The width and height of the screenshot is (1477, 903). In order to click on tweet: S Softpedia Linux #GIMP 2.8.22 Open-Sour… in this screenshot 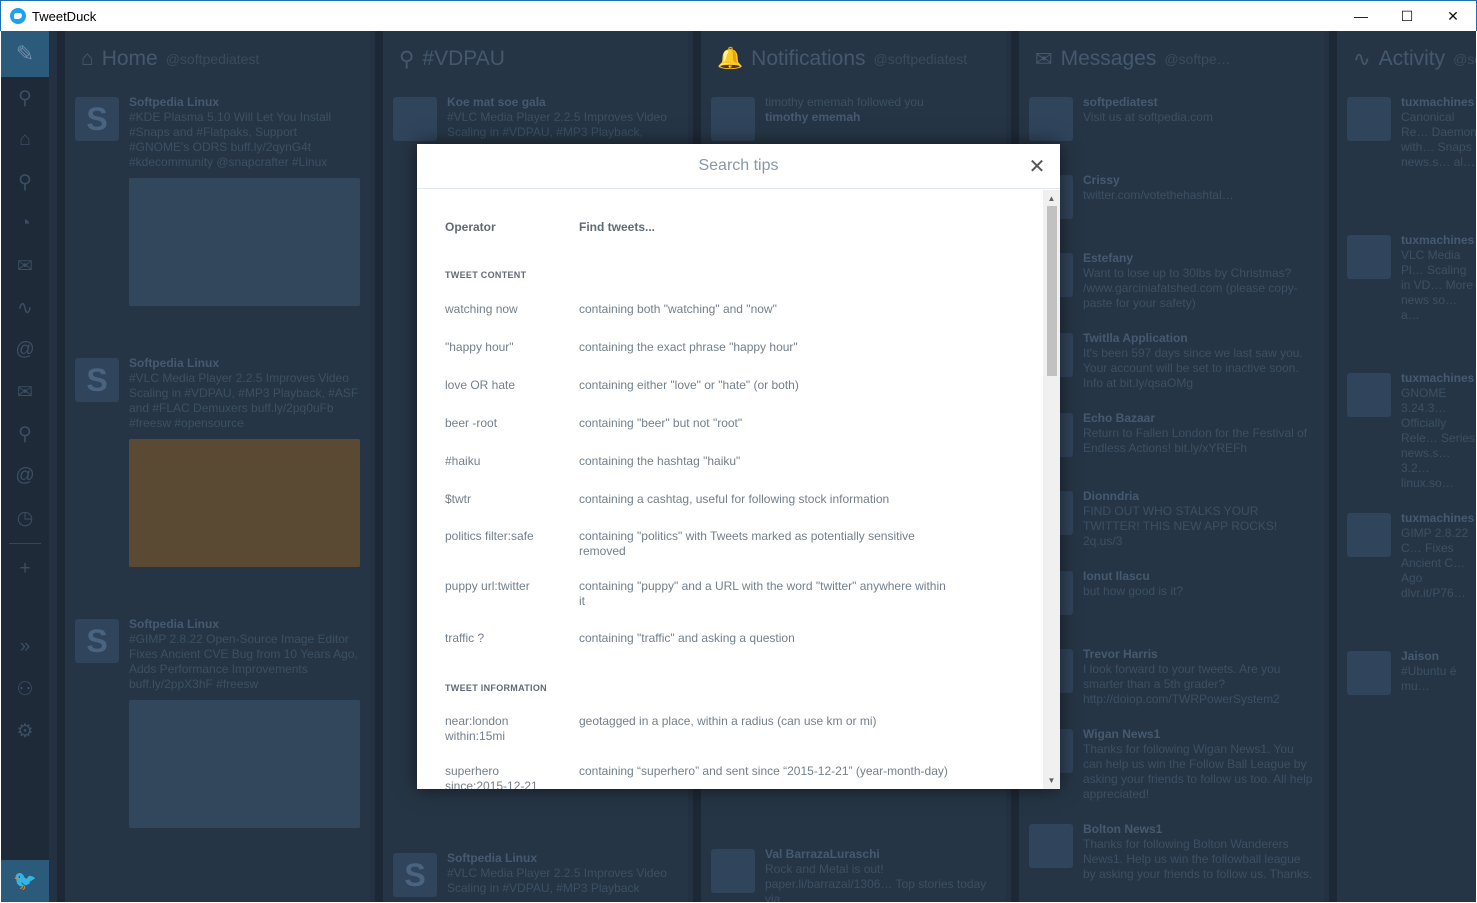, I will do `click(217, 724)`.